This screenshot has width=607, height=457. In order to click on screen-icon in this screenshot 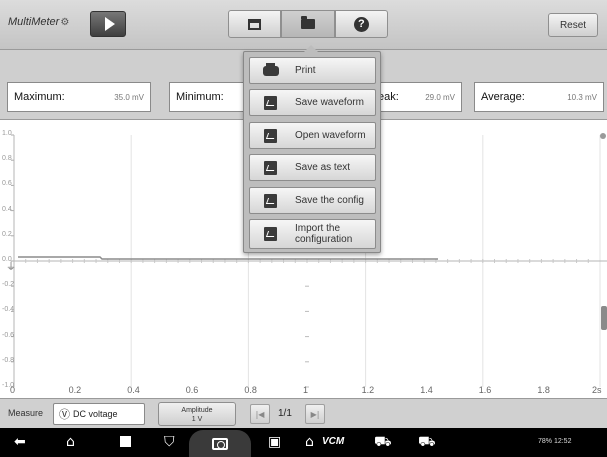, I will do `click(255, 24)`.